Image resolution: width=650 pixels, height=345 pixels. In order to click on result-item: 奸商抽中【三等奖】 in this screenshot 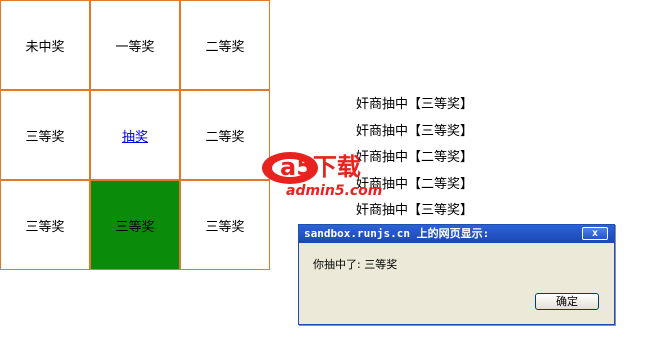, I will do `click(415, 104)`.